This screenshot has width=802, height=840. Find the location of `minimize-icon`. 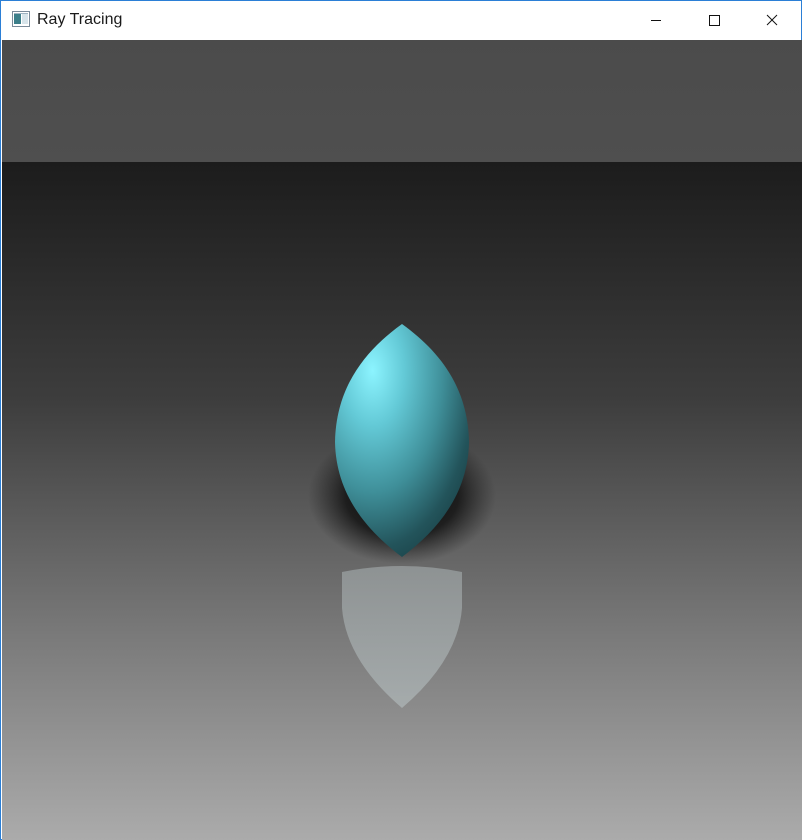

minimize-icon is located at coordinates (656, 20).